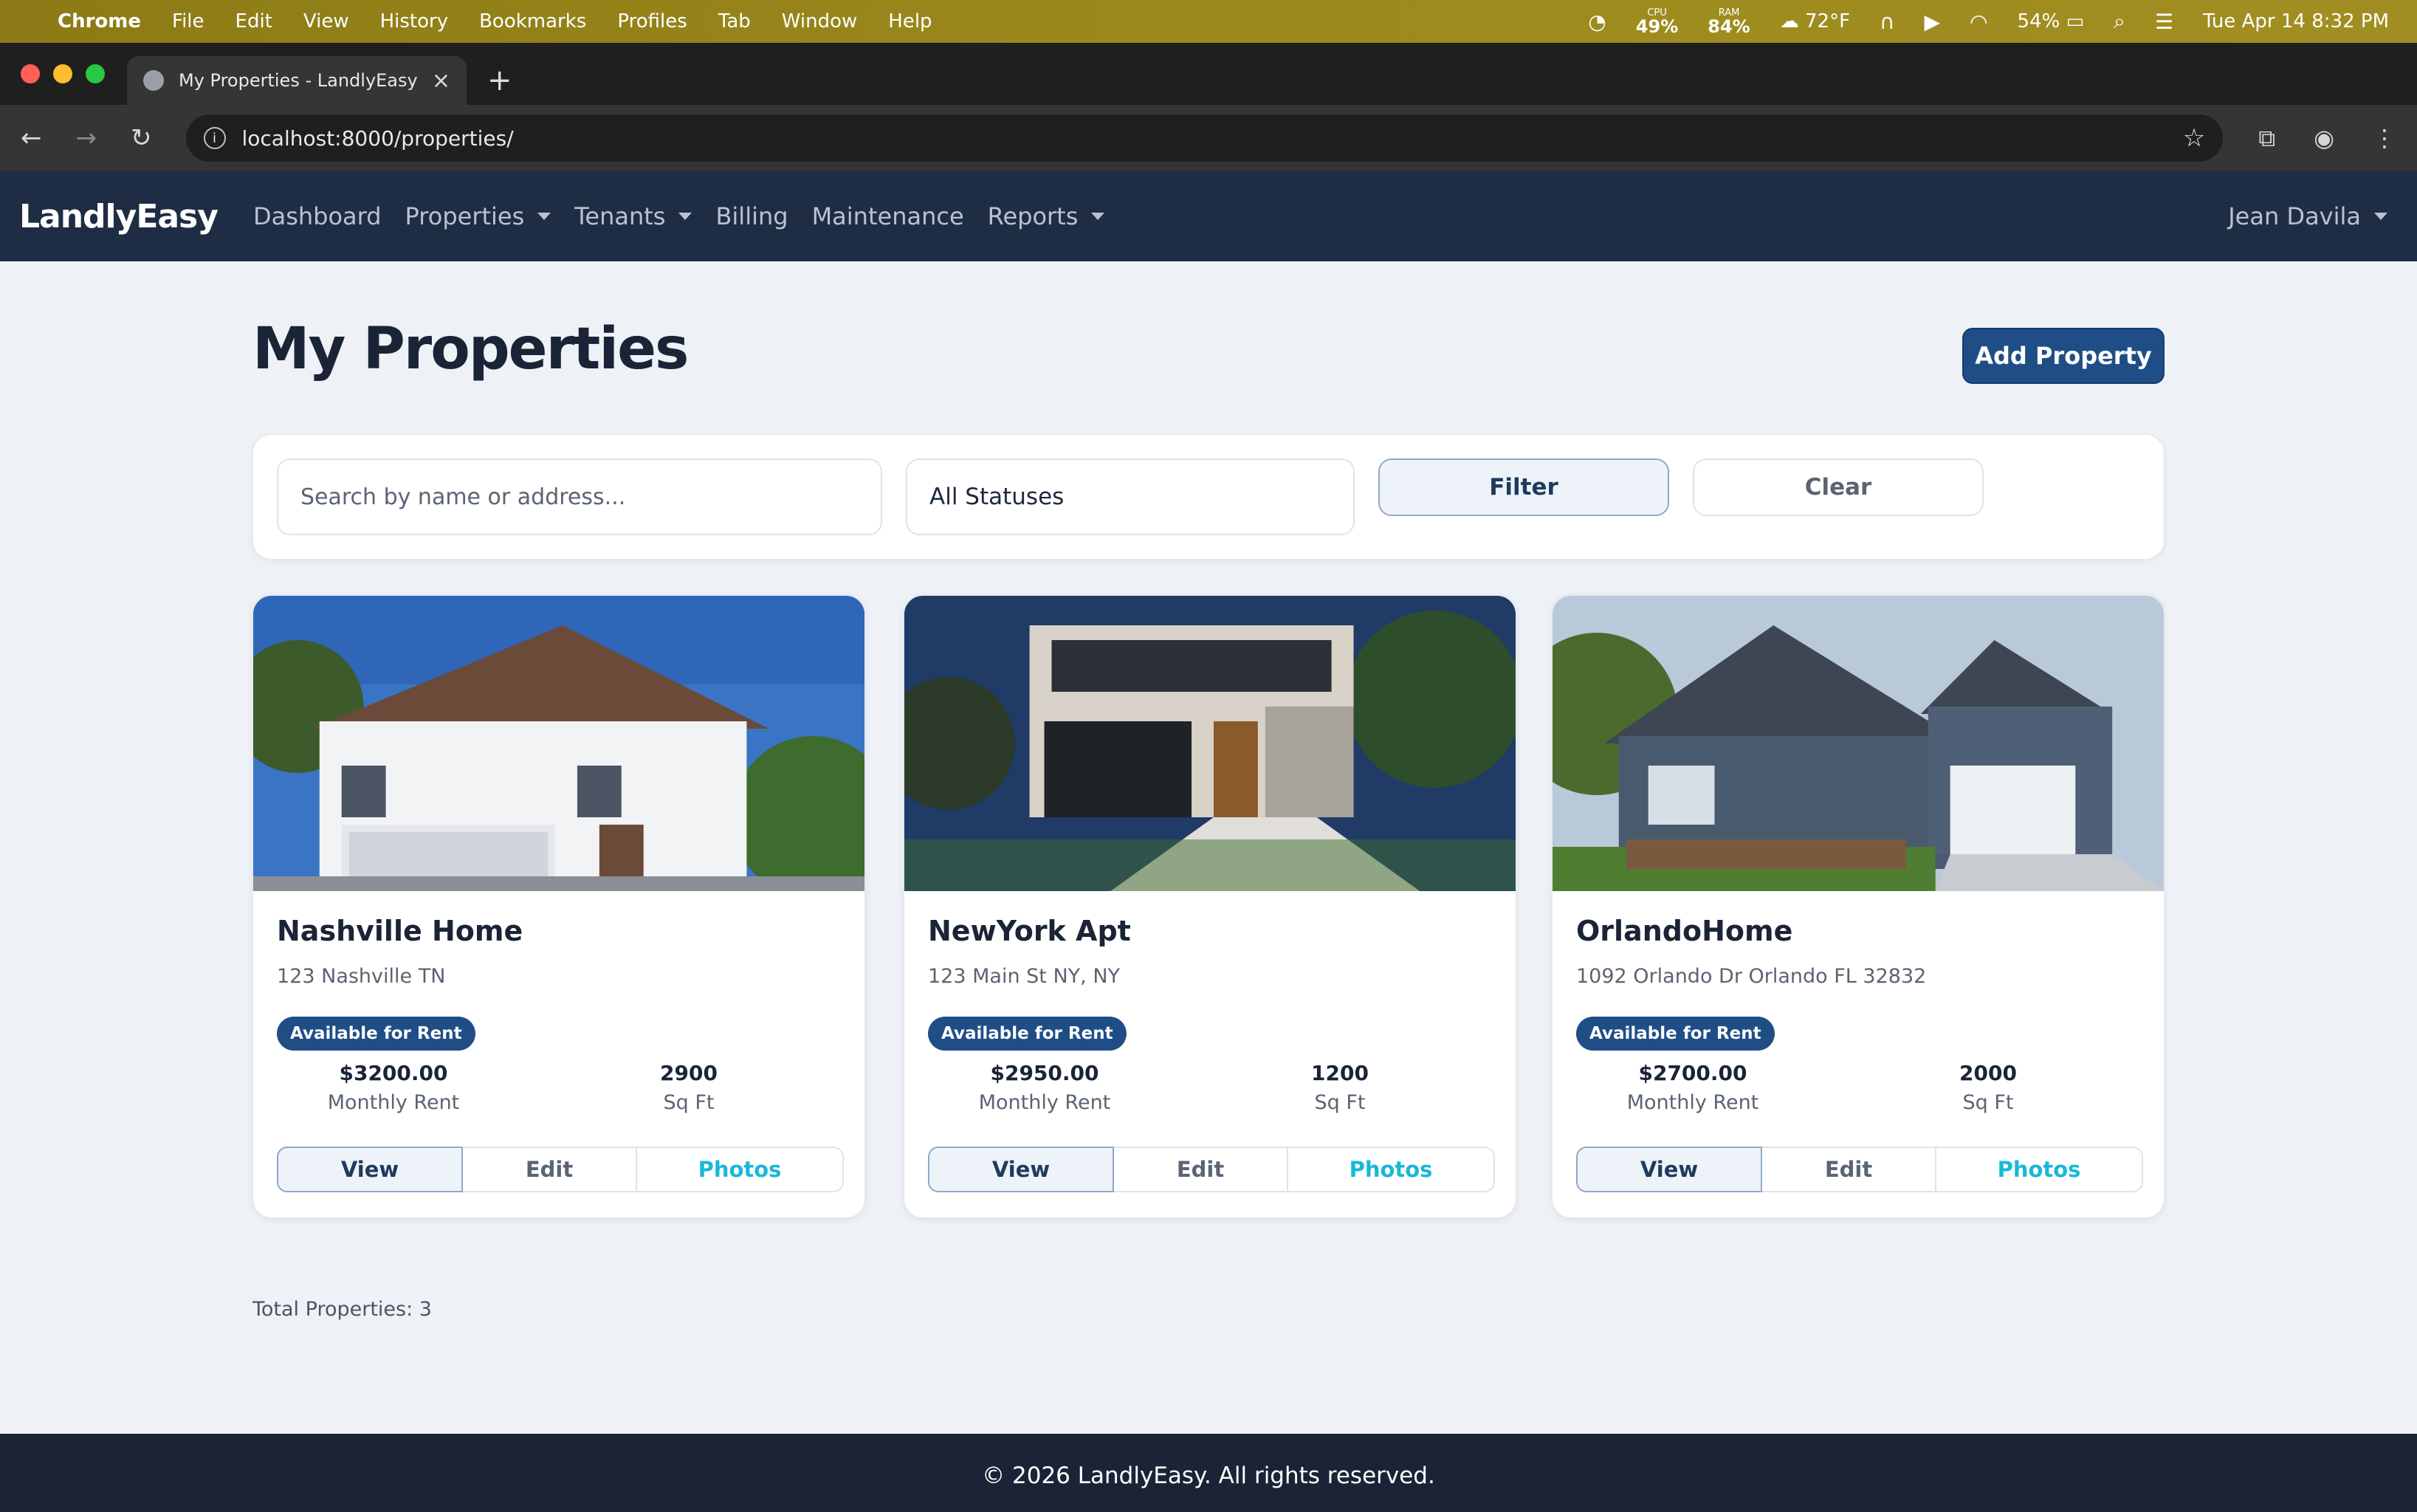 This screenshot has width=2417, height=1512. What do you see at coordinates (820, 21) in the screenshot?
I see `menu-window: Window` at bounding box center [820, 21].